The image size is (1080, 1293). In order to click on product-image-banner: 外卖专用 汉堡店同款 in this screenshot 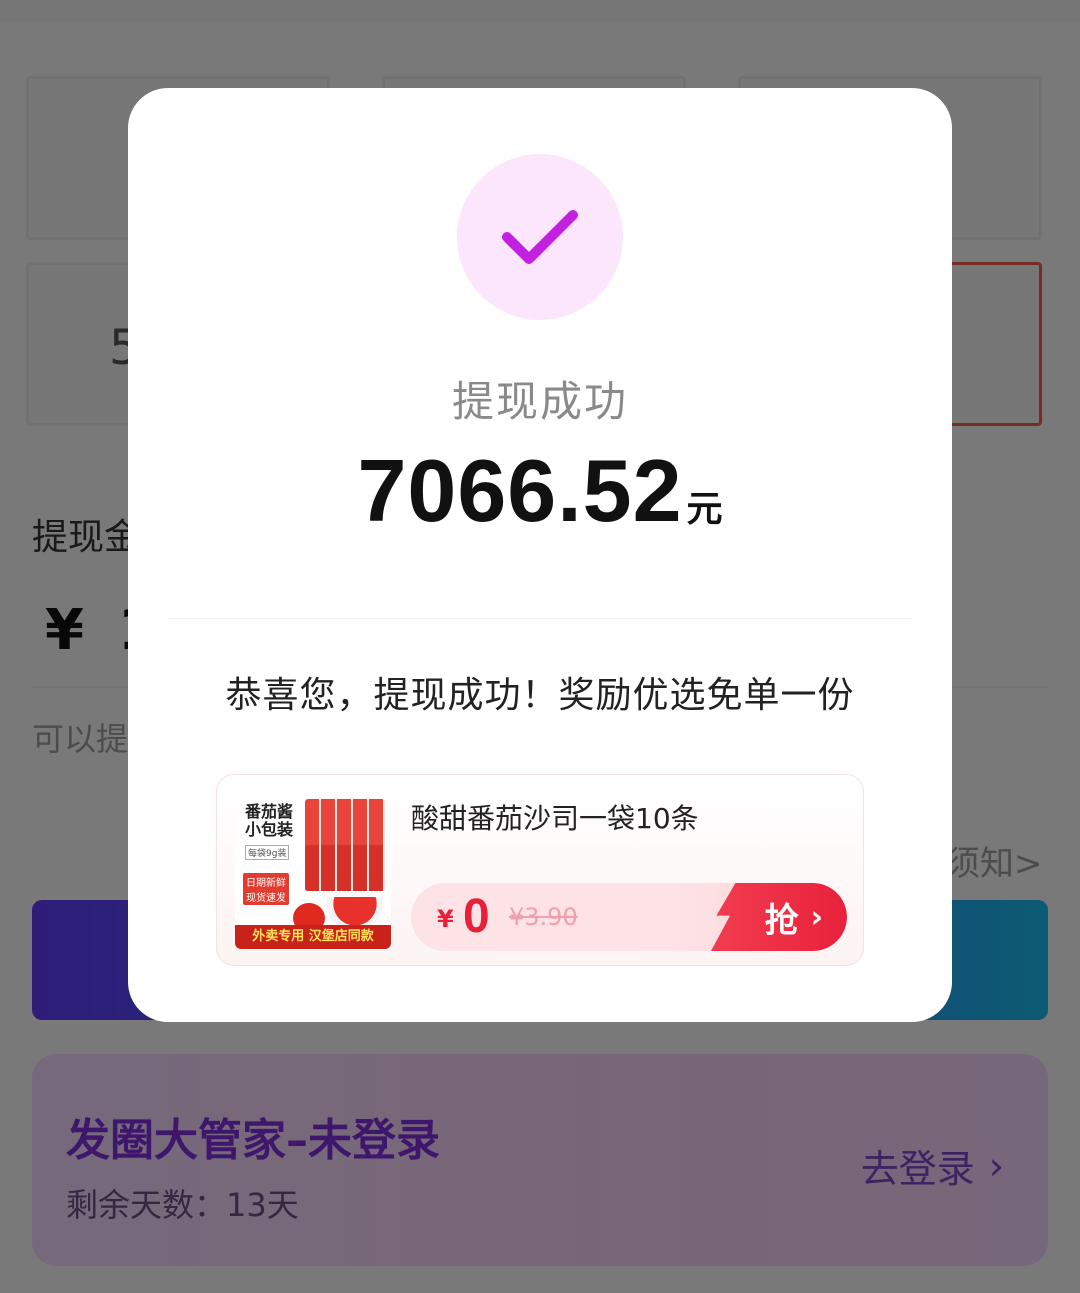, I will do `click(313, 937)`.